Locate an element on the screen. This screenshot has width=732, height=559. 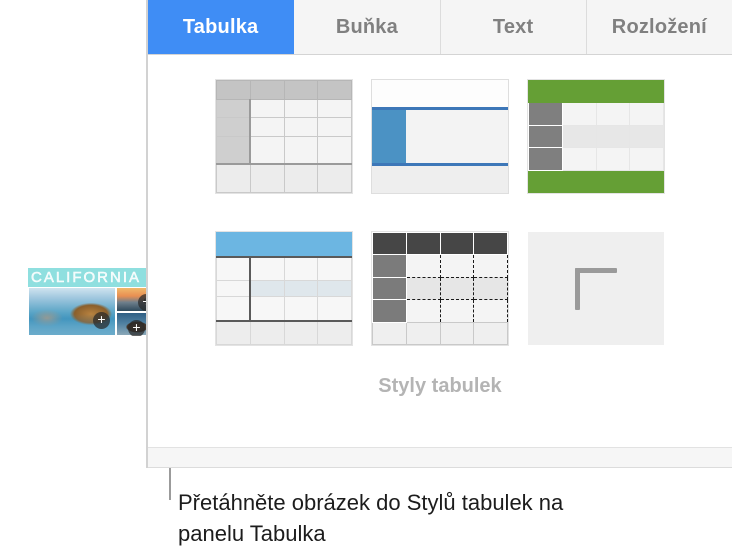
plus-icon is located at coordinates (596, 288).